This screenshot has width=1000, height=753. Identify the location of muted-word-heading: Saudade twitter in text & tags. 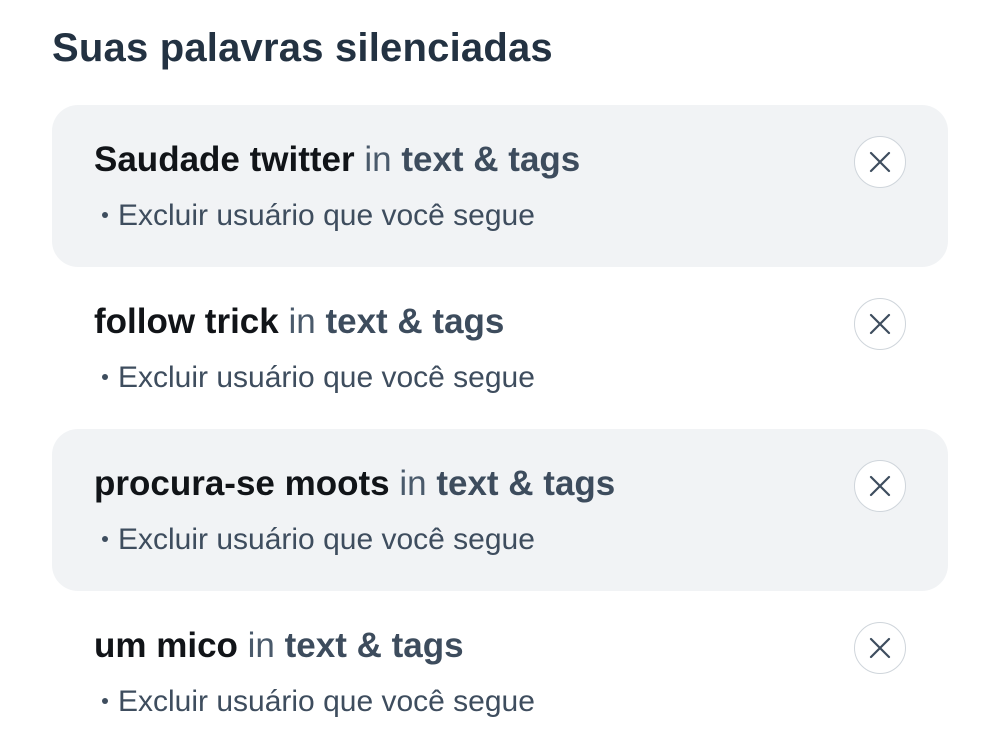
(337, 160).